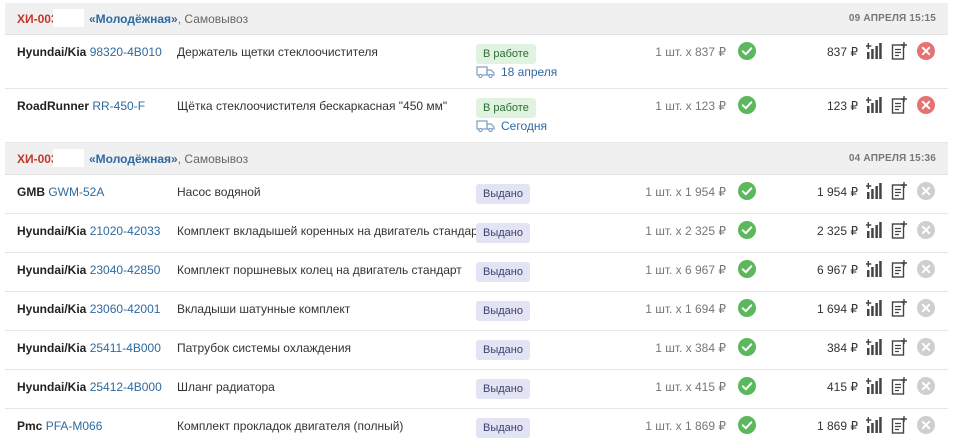 The image size is (960, 447). I want to click on item-code-link: GWM-52A, so click(76, 192).